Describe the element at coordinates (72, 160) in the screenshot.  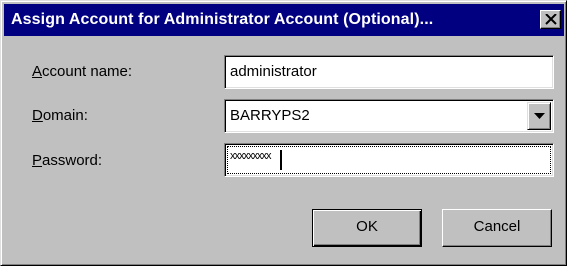
I see `password-label-text: assword:` at that location.